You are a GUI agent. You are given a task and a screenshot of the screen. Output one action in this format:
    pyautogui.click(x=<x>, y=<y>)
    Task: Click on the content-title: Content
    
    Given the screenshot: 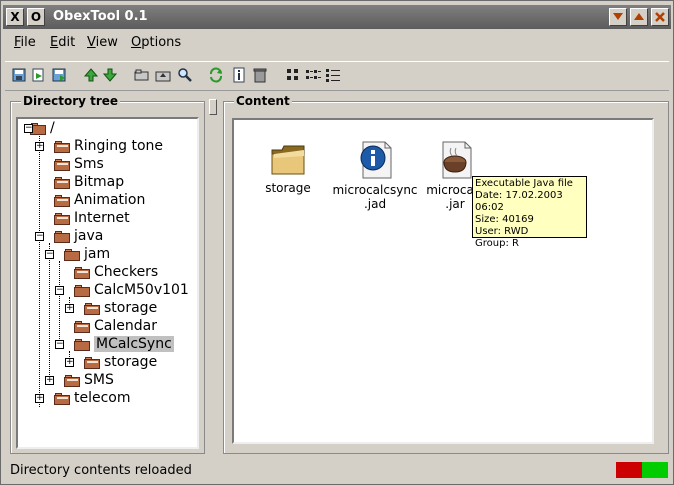 What is the action you would take?
    pyautogui.click(x=263, y=101)
    